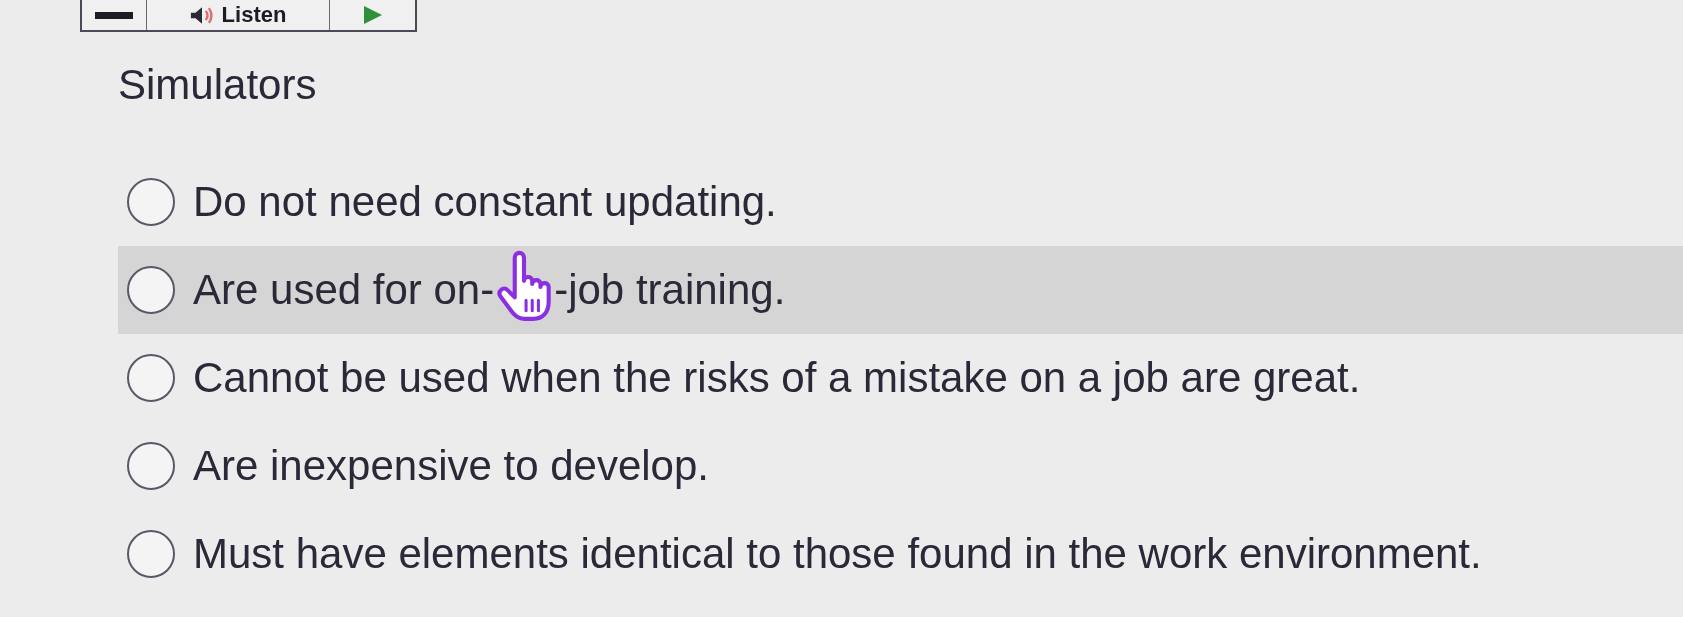  Describe the element at coordinates (201, 15) in the screenshot. I see `speaker-icon` at that location.